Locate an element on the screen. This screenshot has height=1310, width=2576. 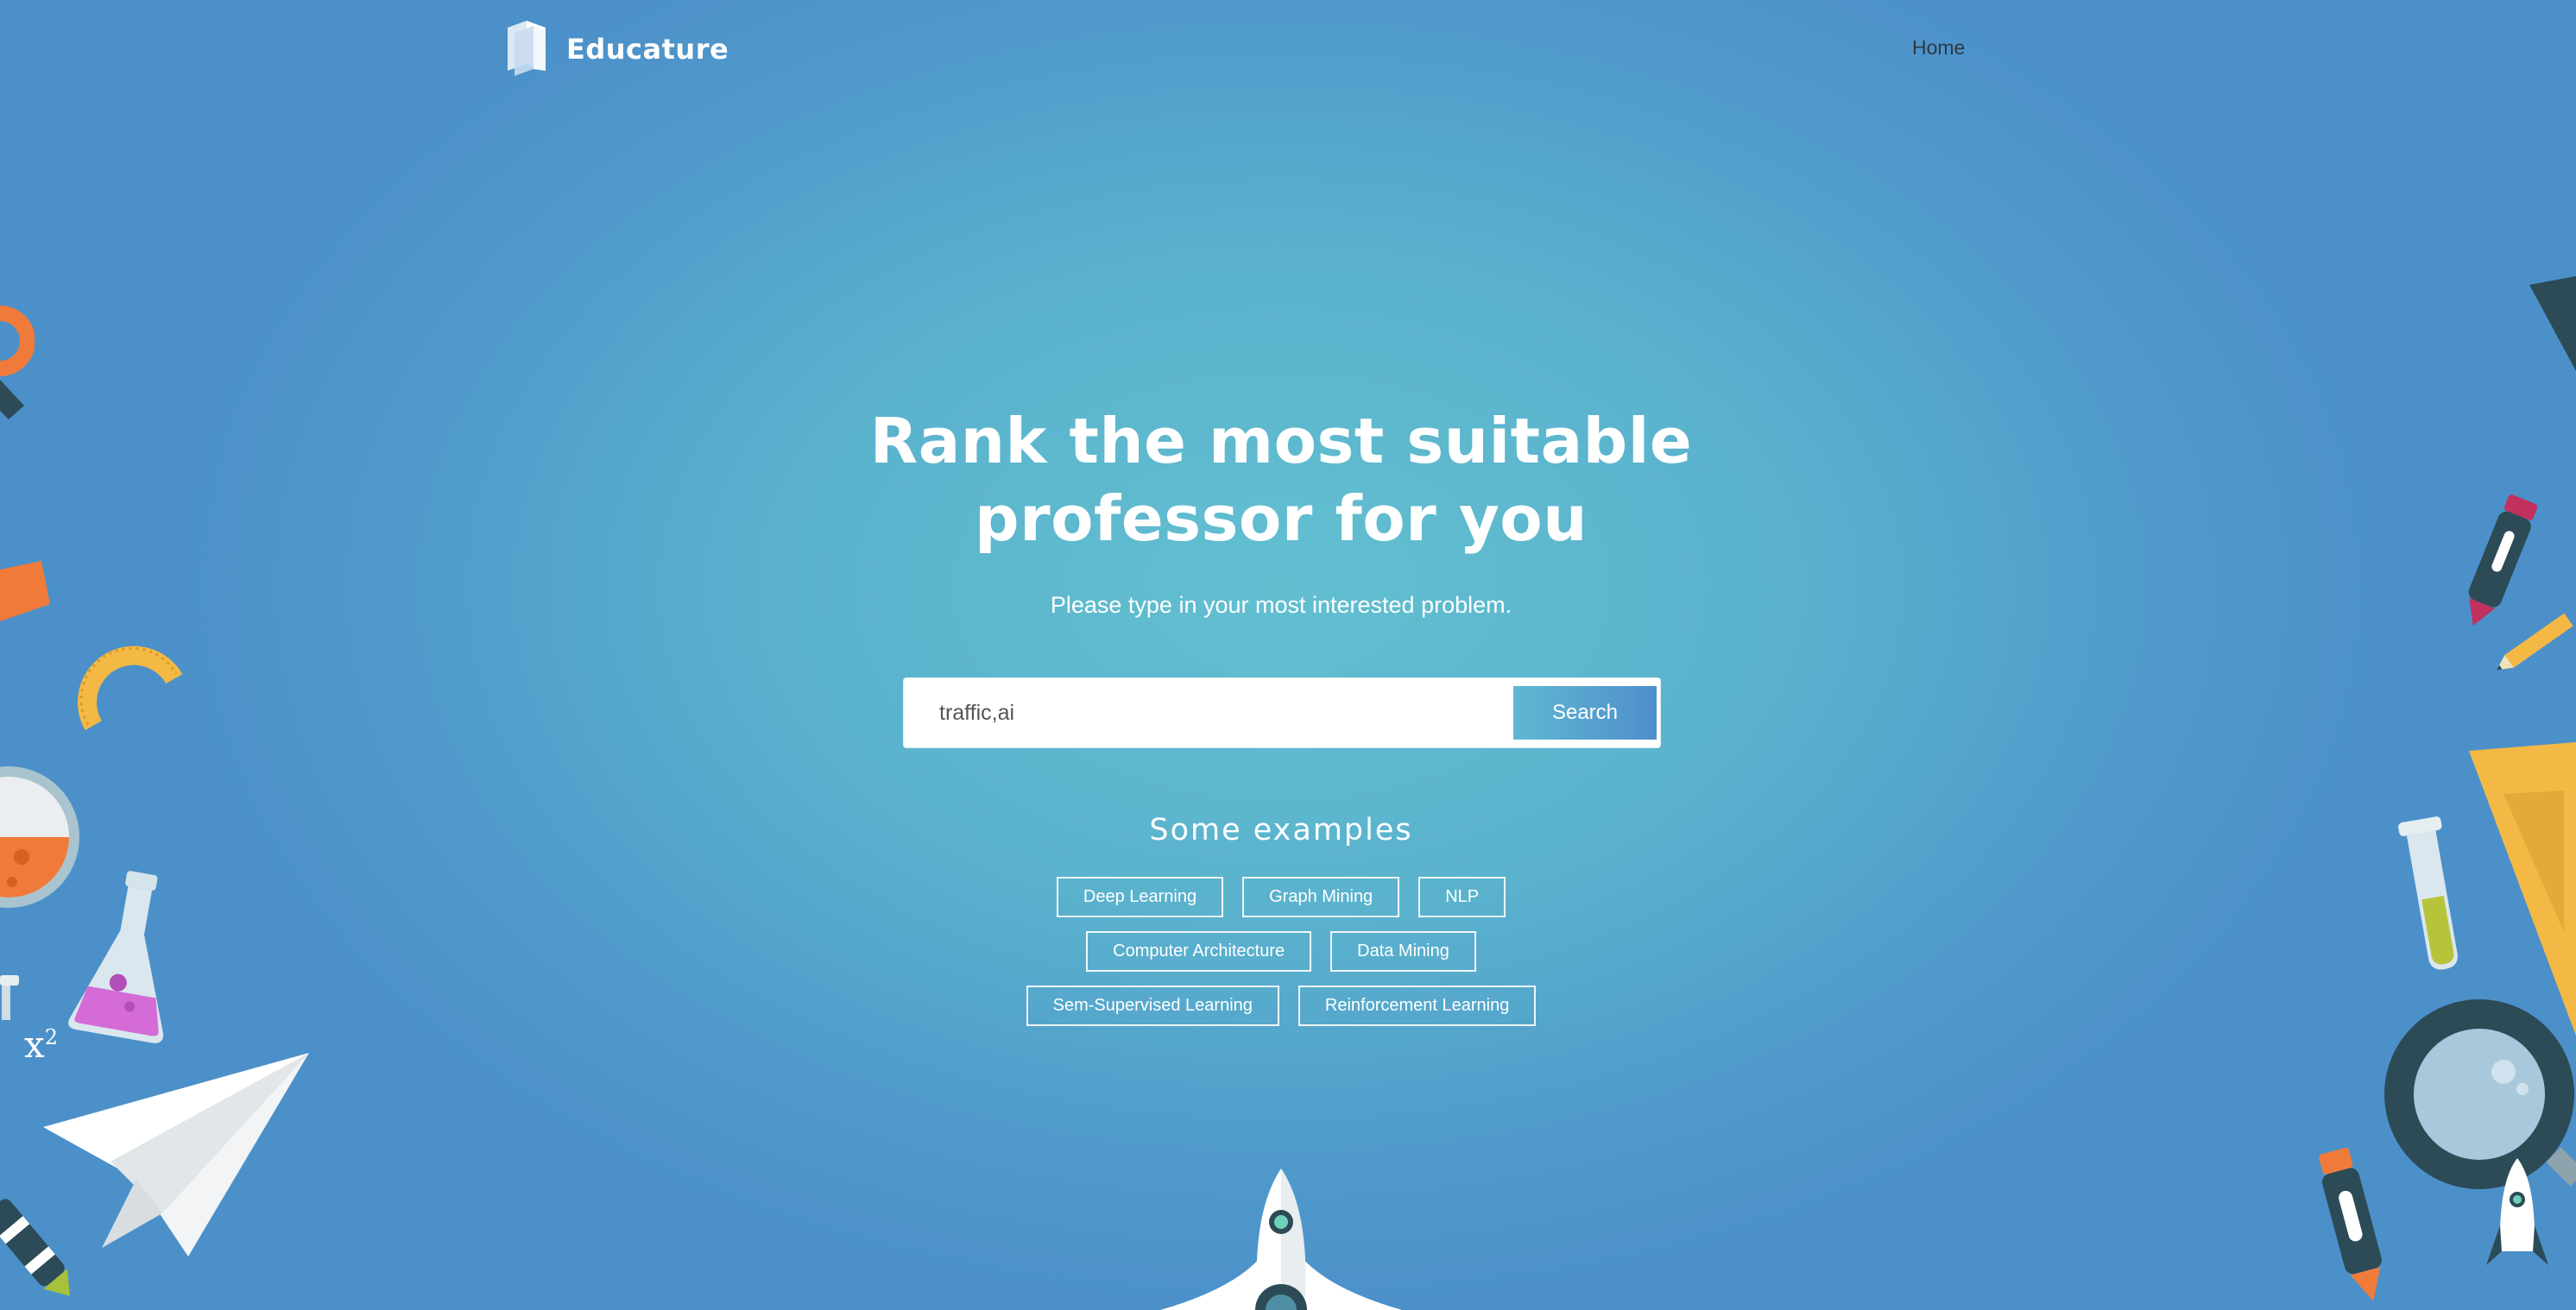
magnifier-icon is located at coordinates (17, 362).